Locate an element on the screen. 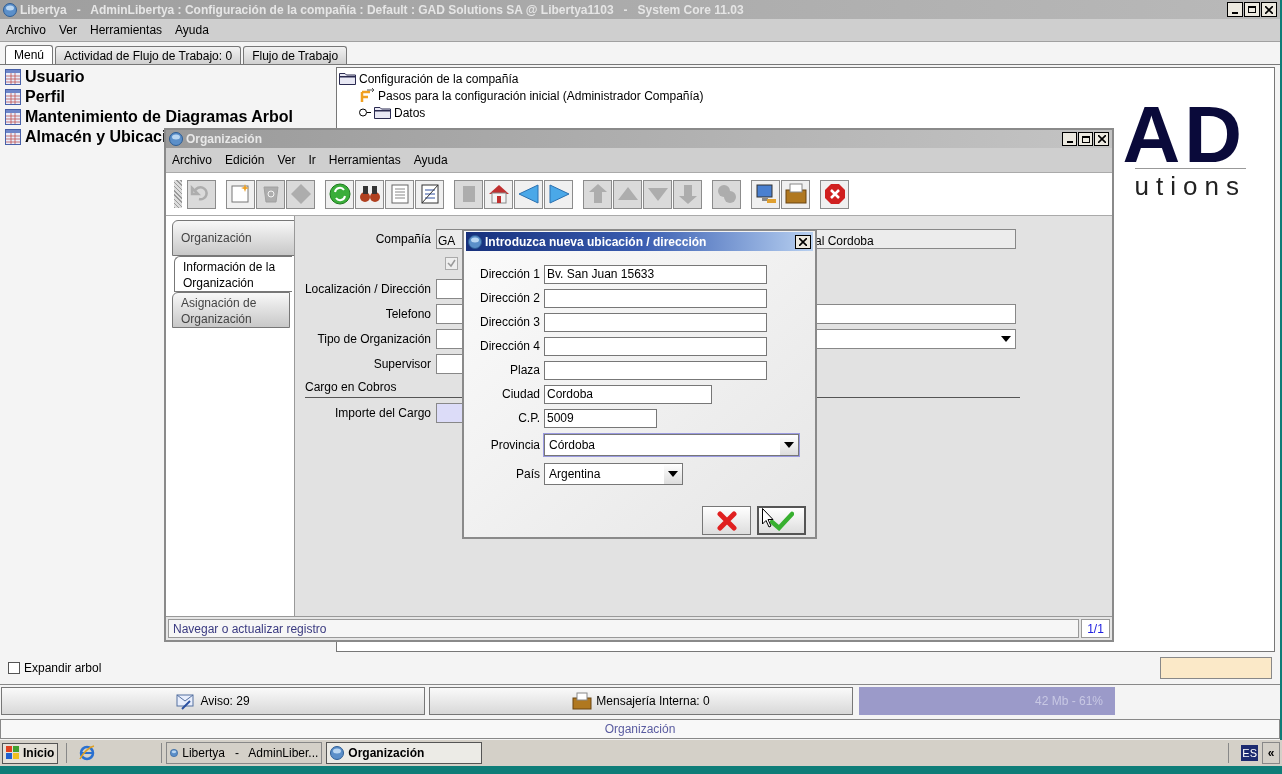 The width and height of the screenshot is (1282, 774). select-field: Argentina is located at coordinates (613, 473).